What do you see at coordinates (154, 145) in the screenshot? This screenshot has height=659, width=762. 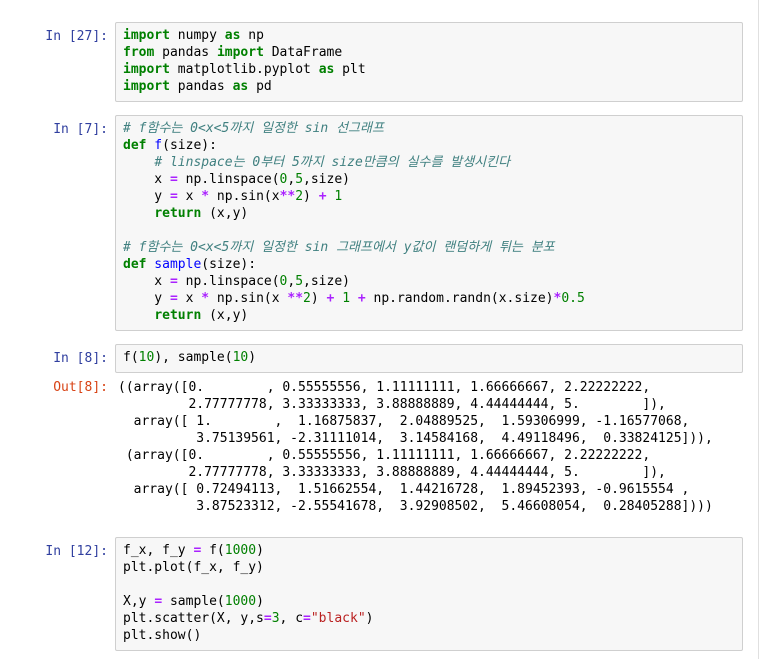 I see `code-token: f` at bounding box center [154, 145].